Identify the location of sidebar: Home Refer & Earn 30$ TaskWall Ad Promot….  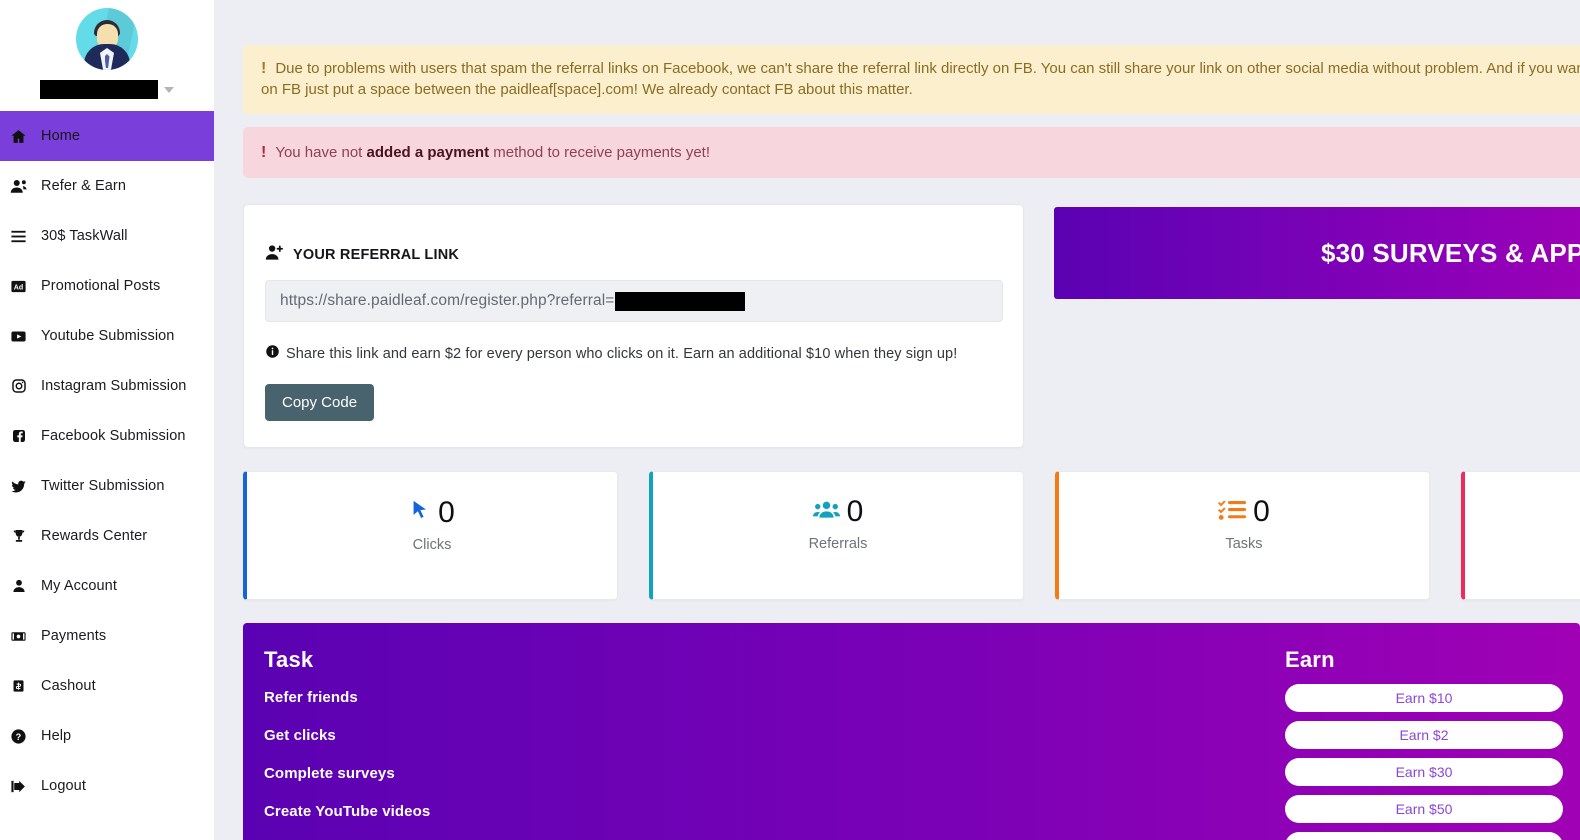
(107, 420).